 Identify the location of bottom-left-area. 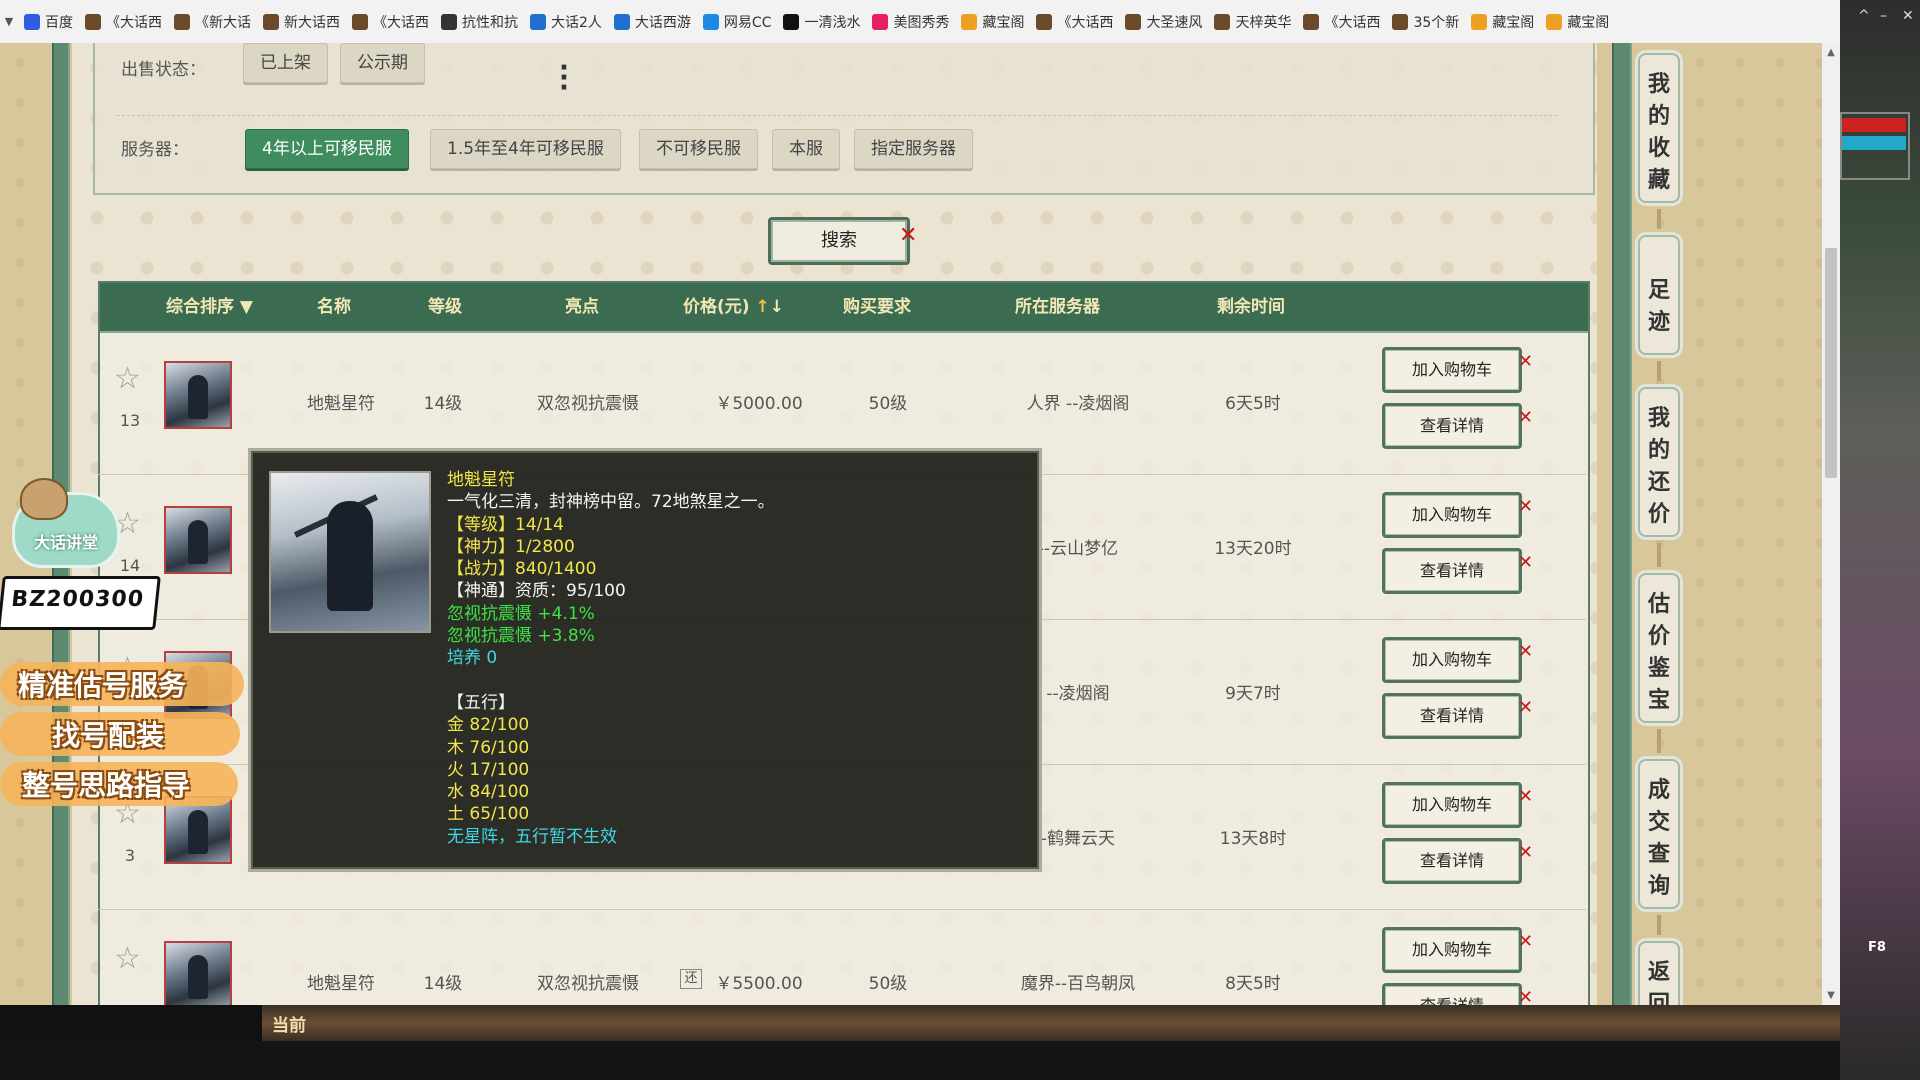
(131, 1023).